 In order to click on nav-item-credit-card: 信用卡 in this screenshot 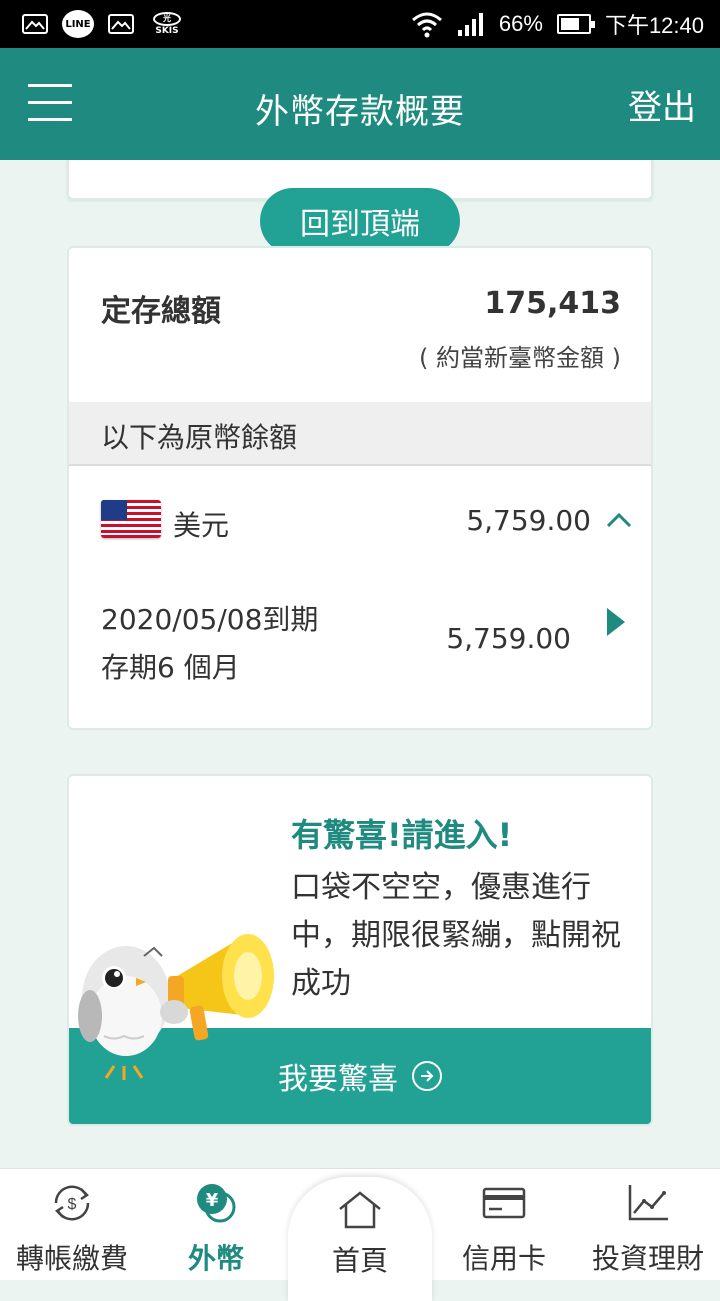, I will do `click(504, 1225)`.